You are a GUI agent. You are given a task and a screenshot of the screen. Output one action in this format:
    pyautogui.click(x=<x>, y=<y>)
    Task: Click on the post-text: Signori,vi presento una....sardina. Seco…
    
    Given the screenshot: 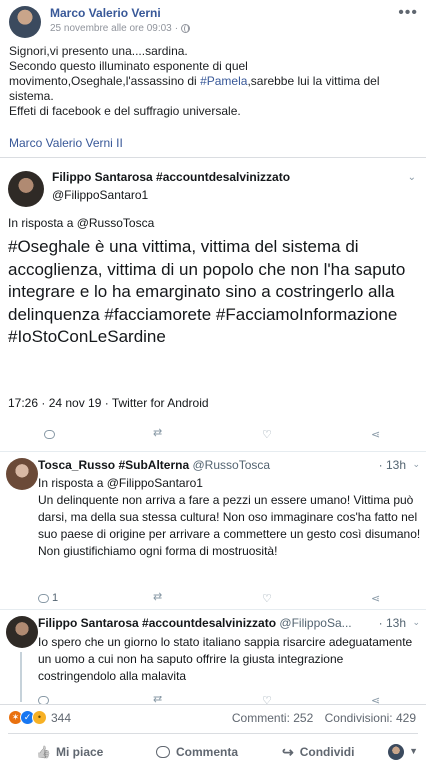 What is the action you would take?
    pyautogui.click(x=214, y=81)
    